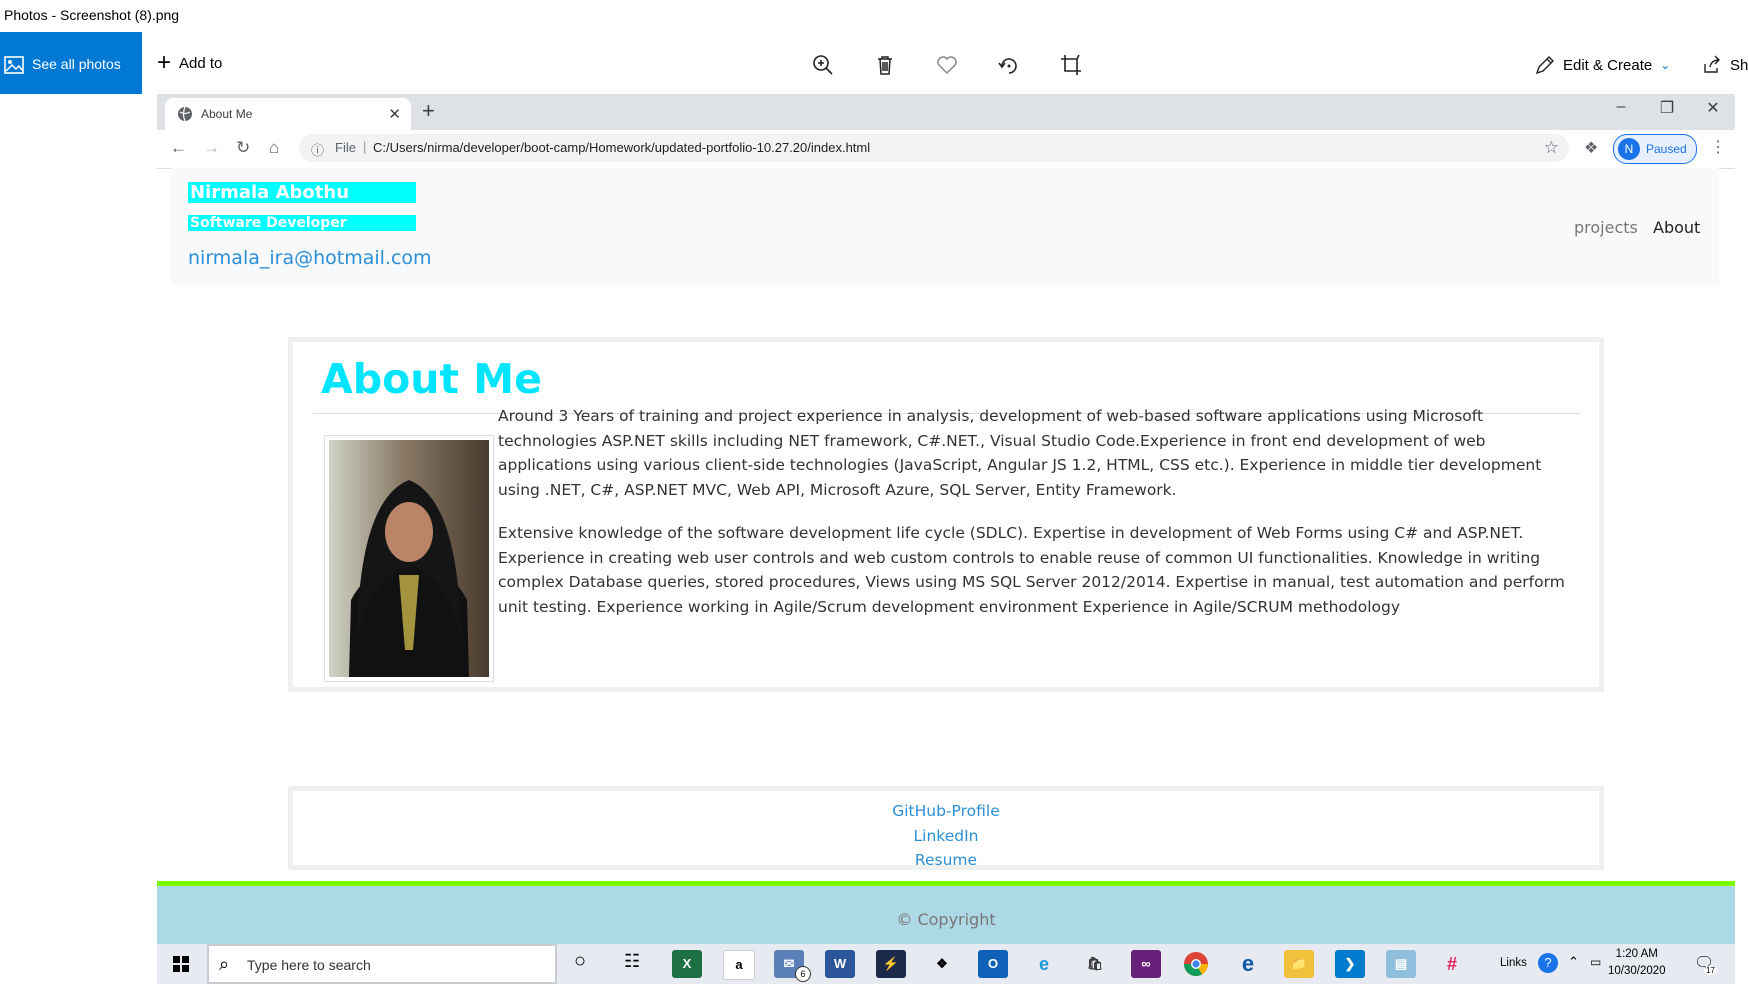 This screenshot has width=1748, height=1001. What do you see at coordinates (317, 149) in the screenshot?
I see `info-icon: ⓘ` at bounding box center [317, 149].